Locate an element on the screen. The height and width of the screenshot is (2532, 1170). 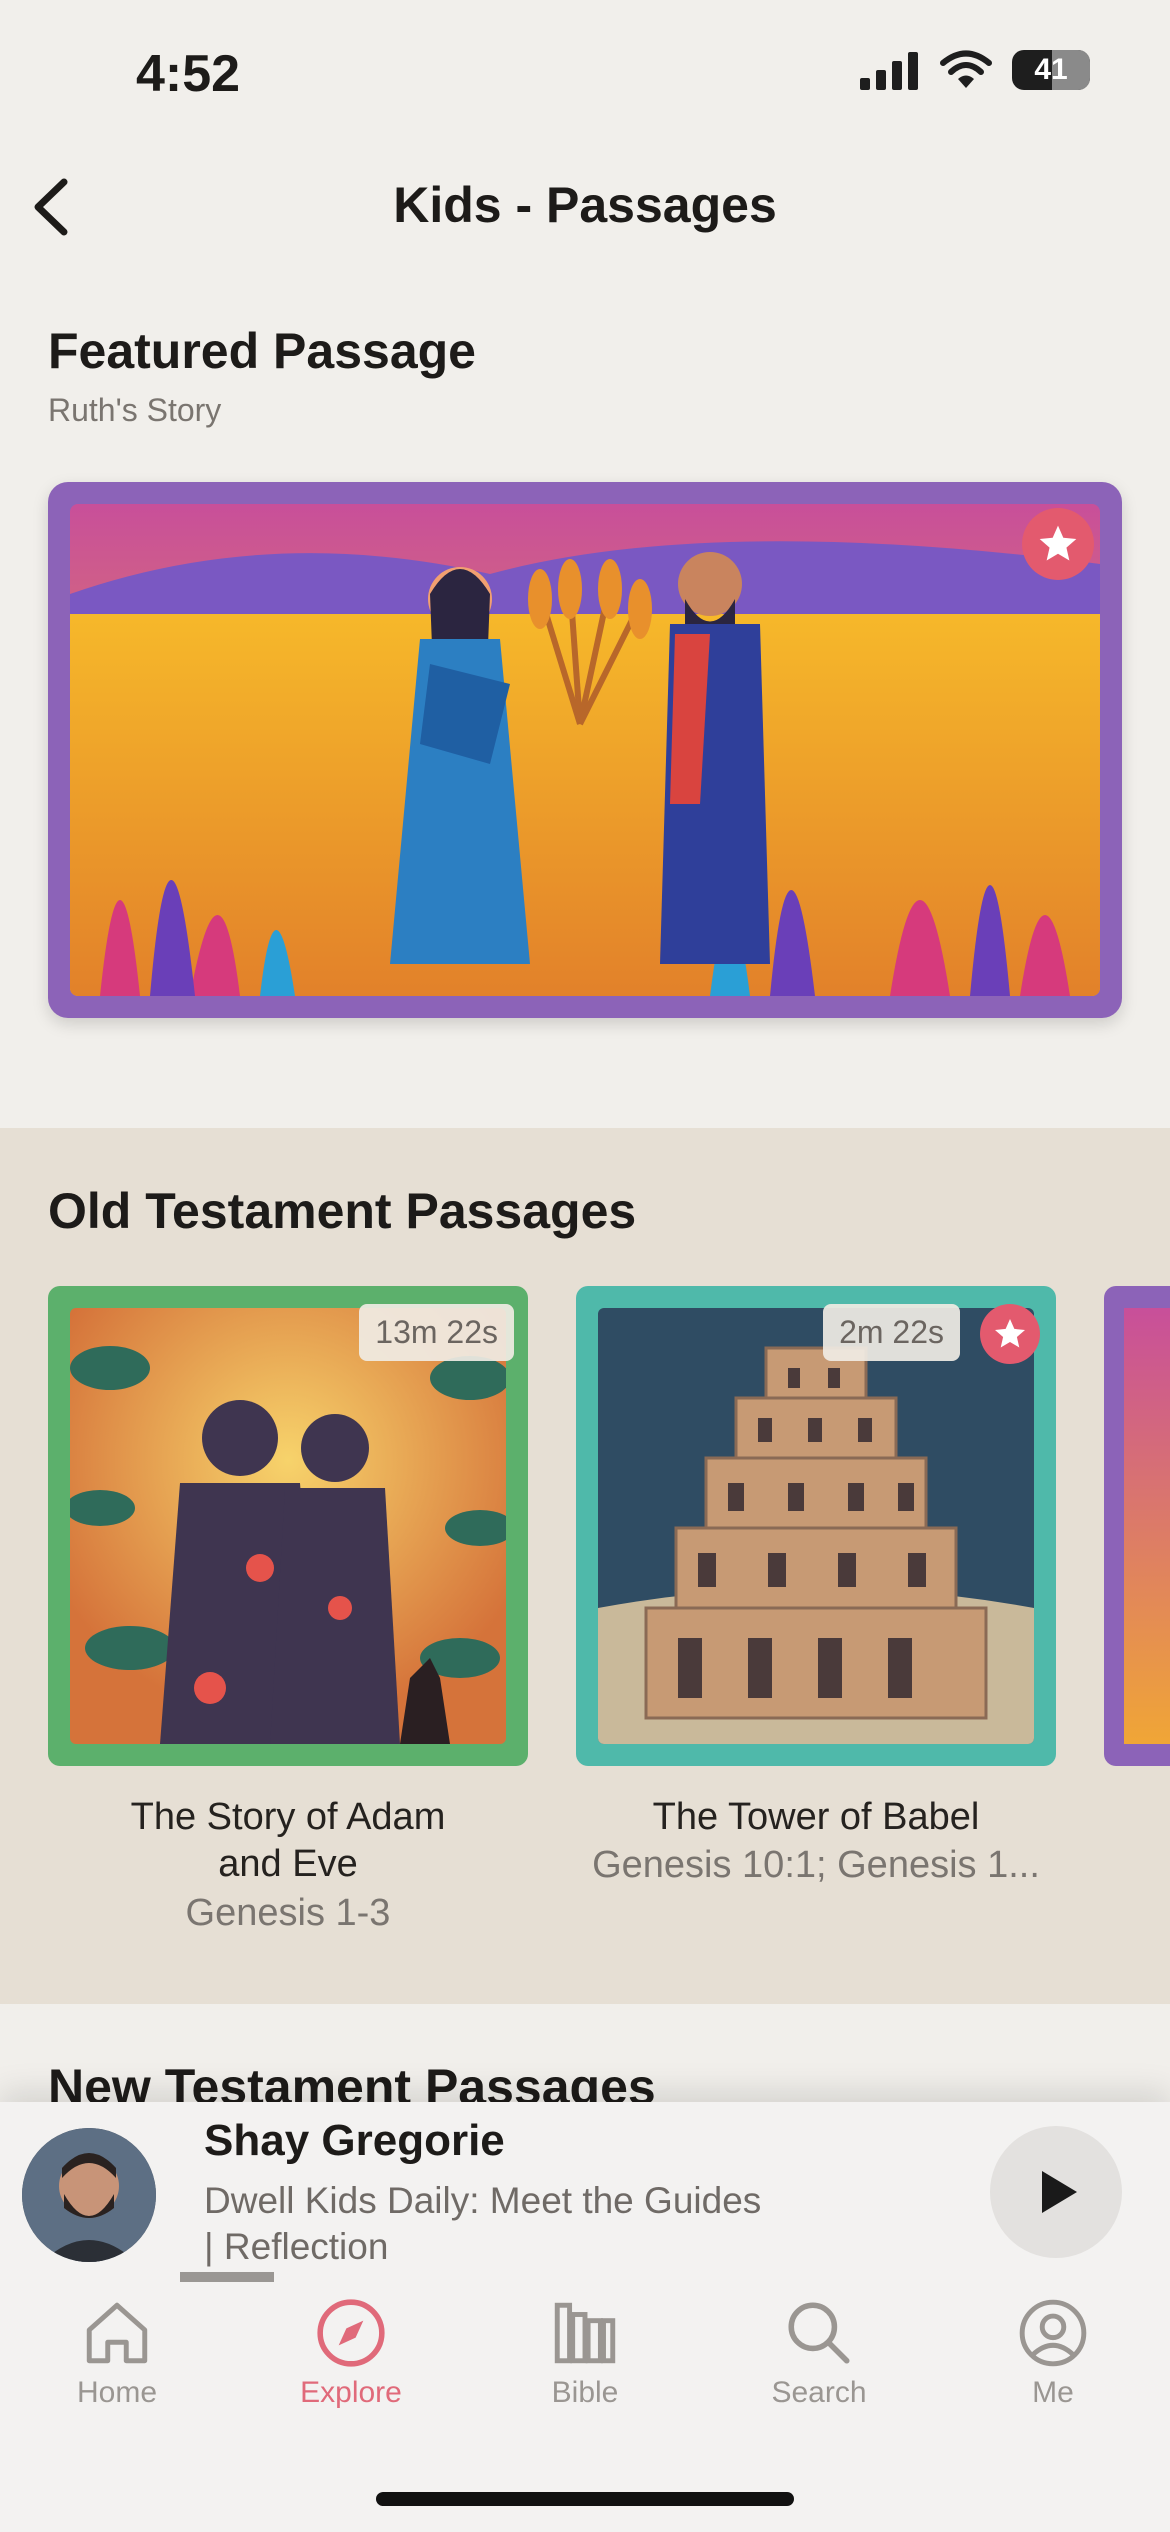
tab-me: Me is located at coordinates (1053, 2353).